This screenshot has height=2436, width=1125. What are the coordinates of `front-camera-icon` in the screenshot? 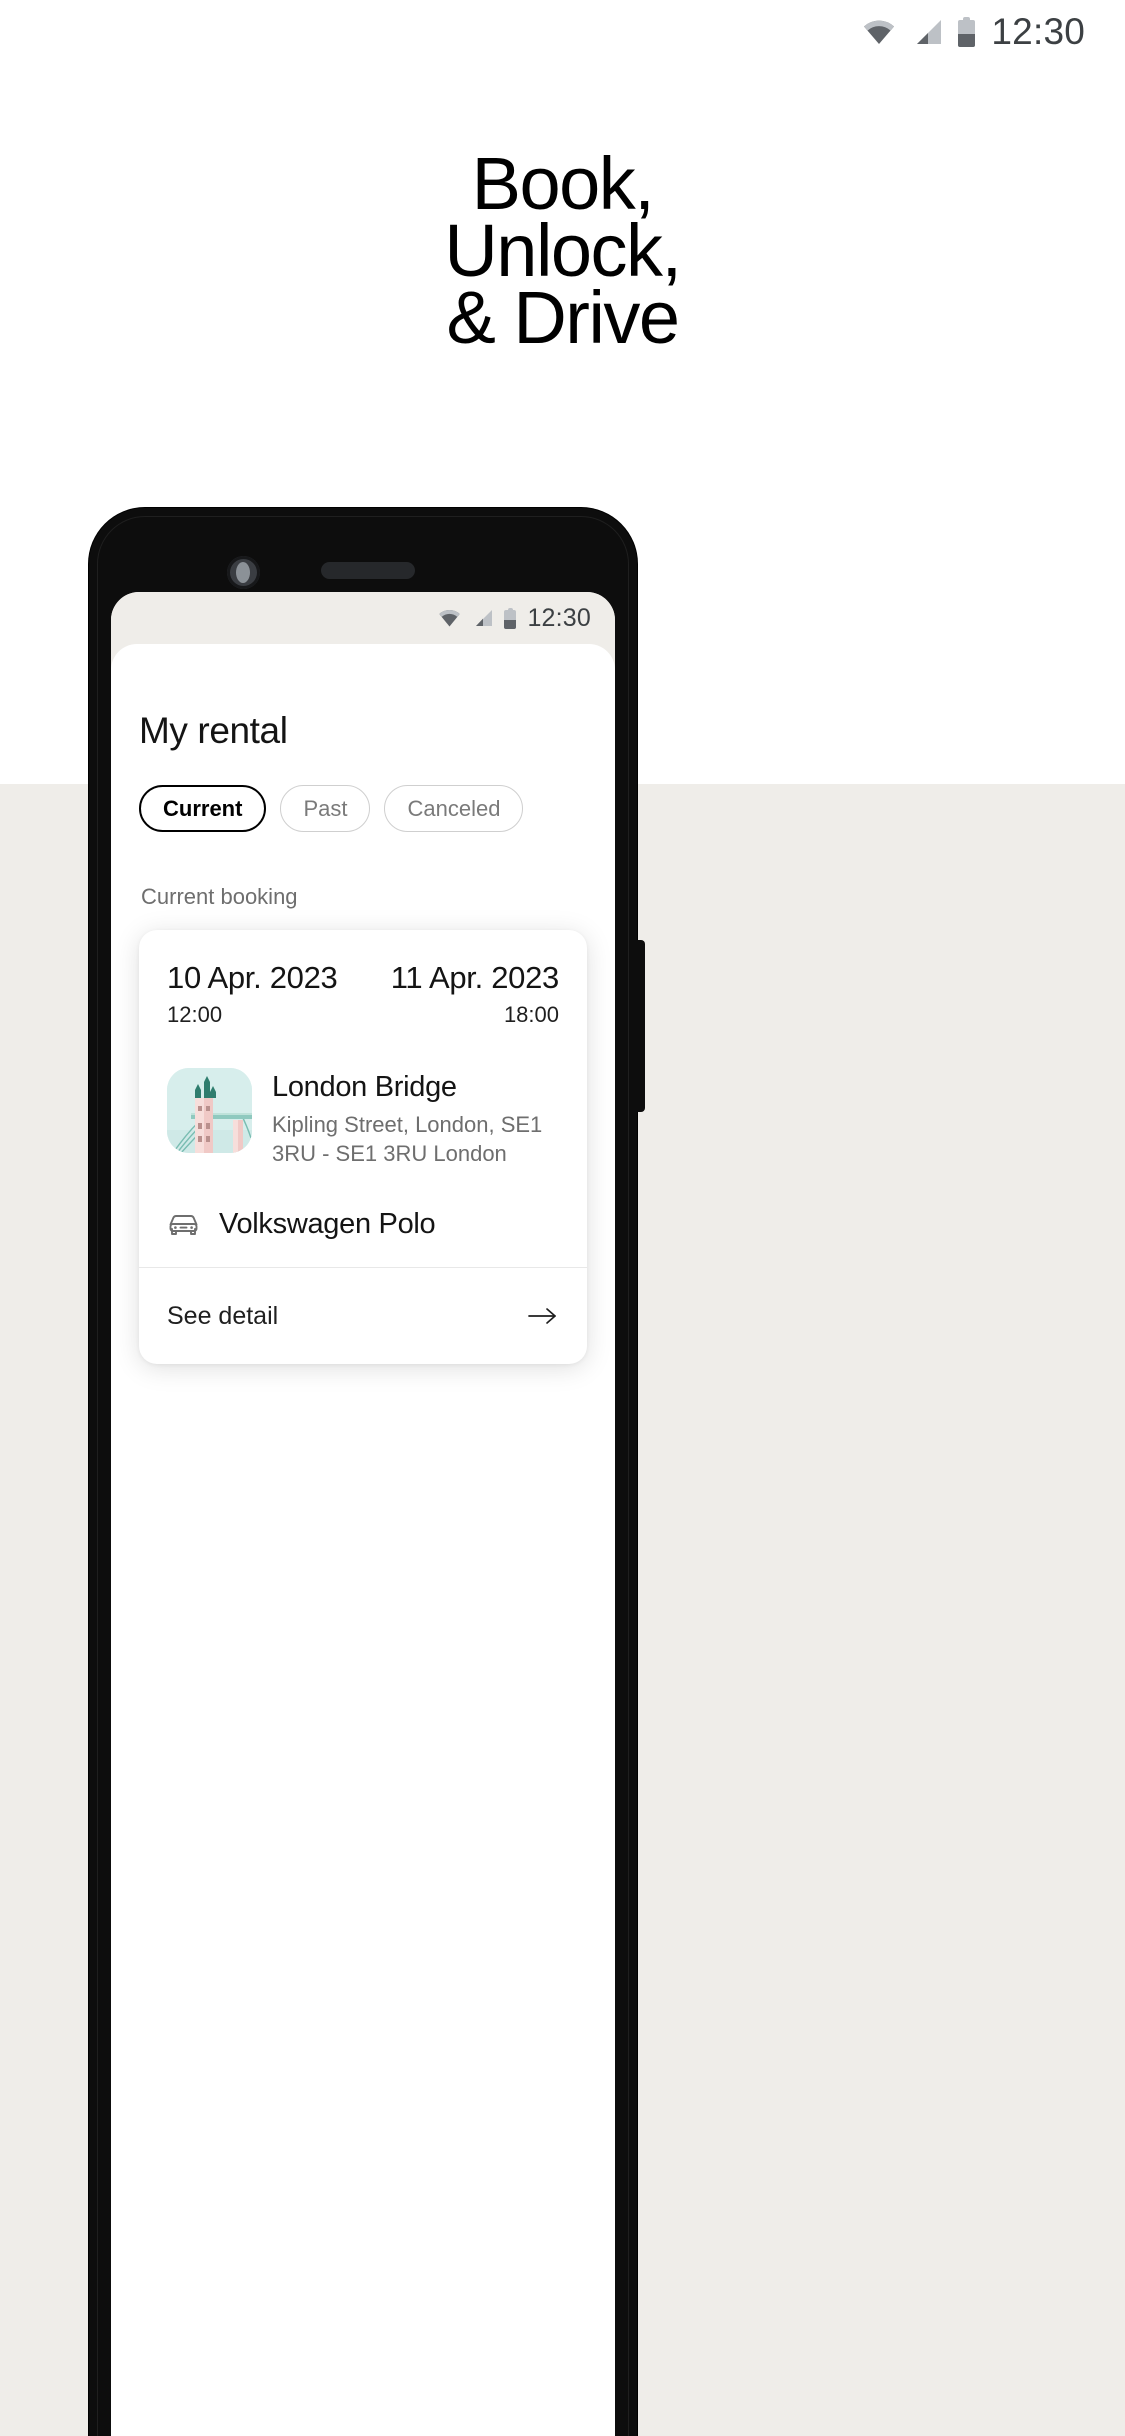 It's located at (243, 572).